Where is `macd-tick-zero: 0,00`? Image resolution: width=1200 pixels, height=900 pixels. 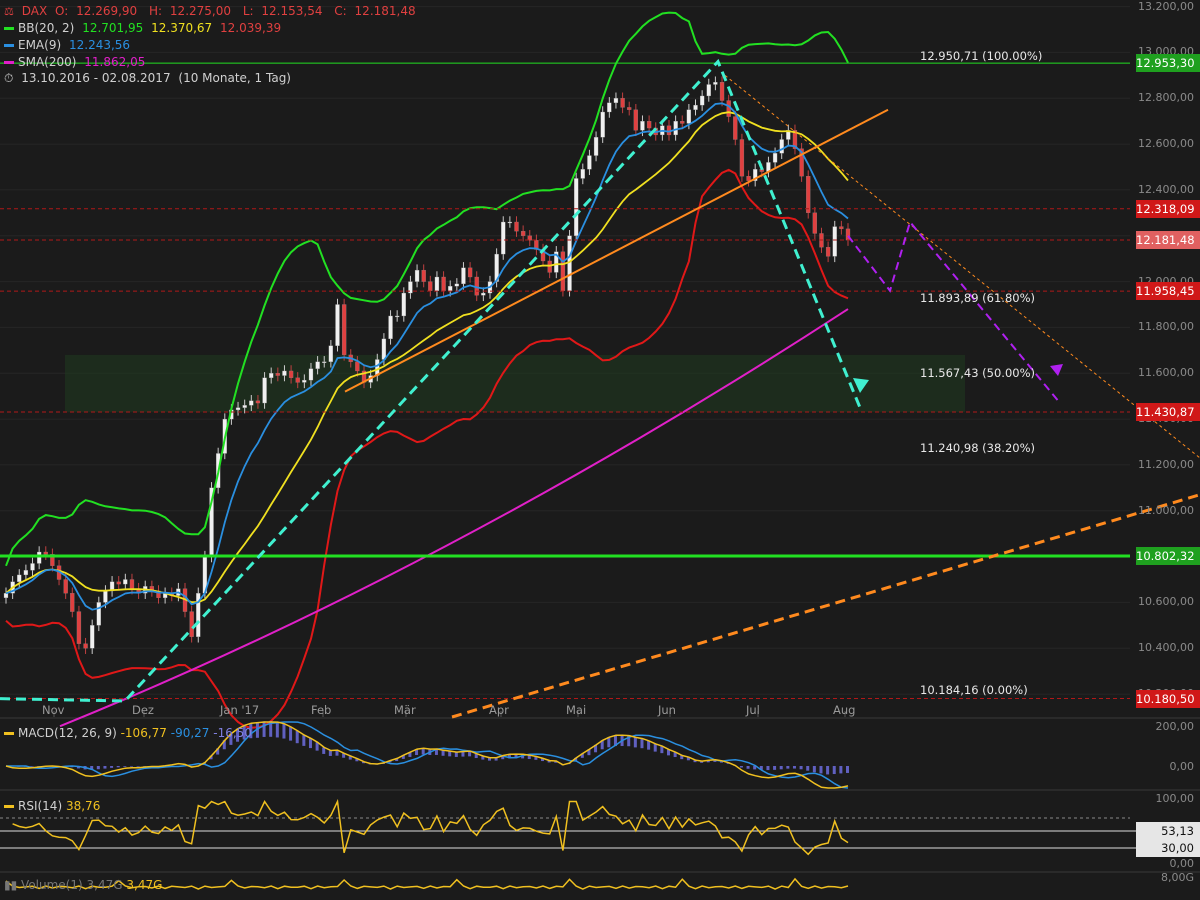 macd-tick-zero: 0,00 is located at coordinates (1182, 766).